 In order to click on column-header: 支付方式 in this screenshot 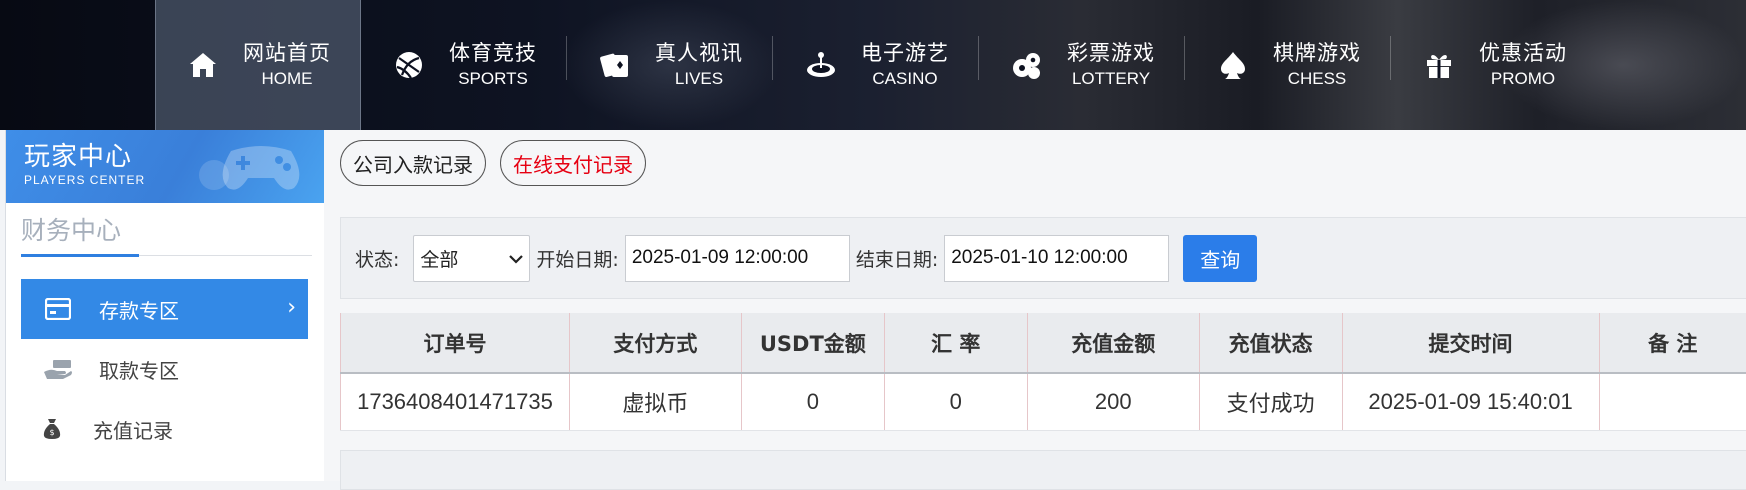, I will do `click(655, 343)`.